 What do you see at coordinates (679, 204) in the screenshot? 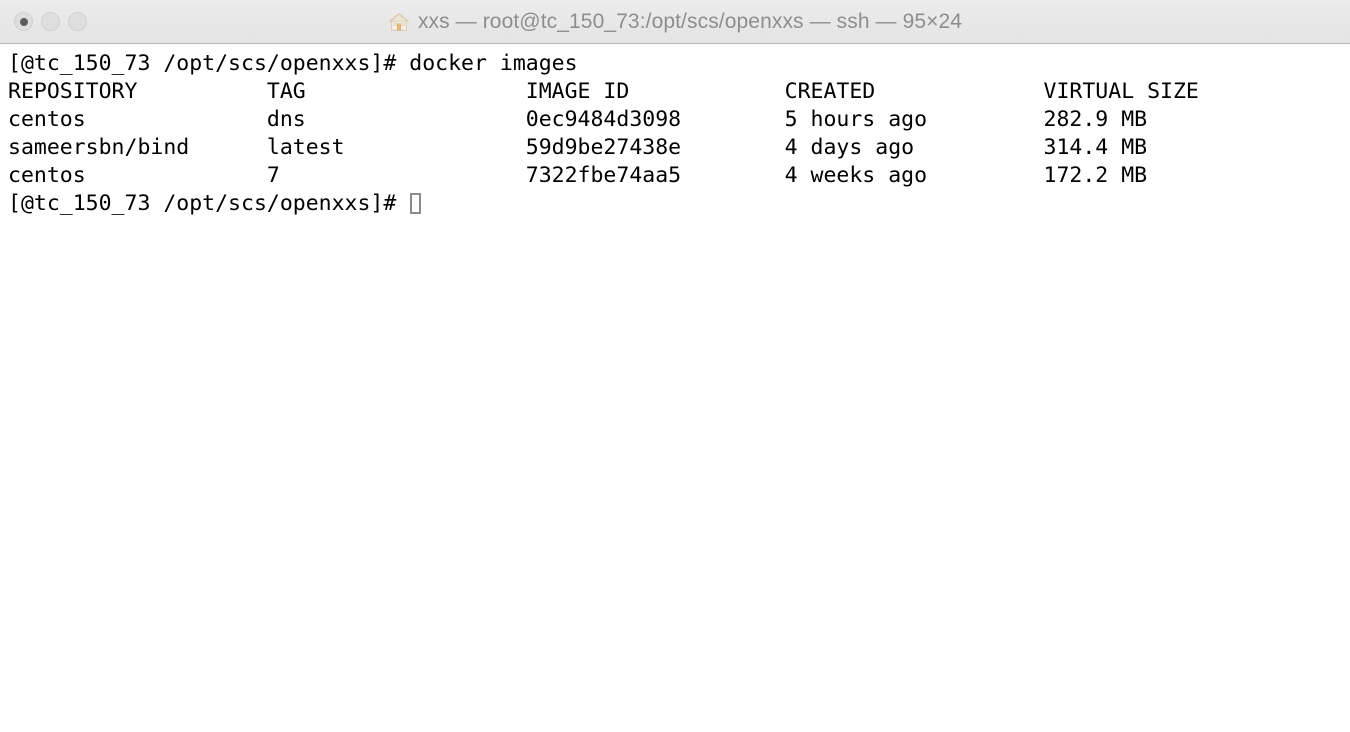
I see `terminal-line-prompt: [@tc_150_73 /opt/scs/openxxs]#` at bounding box center [679, 204].